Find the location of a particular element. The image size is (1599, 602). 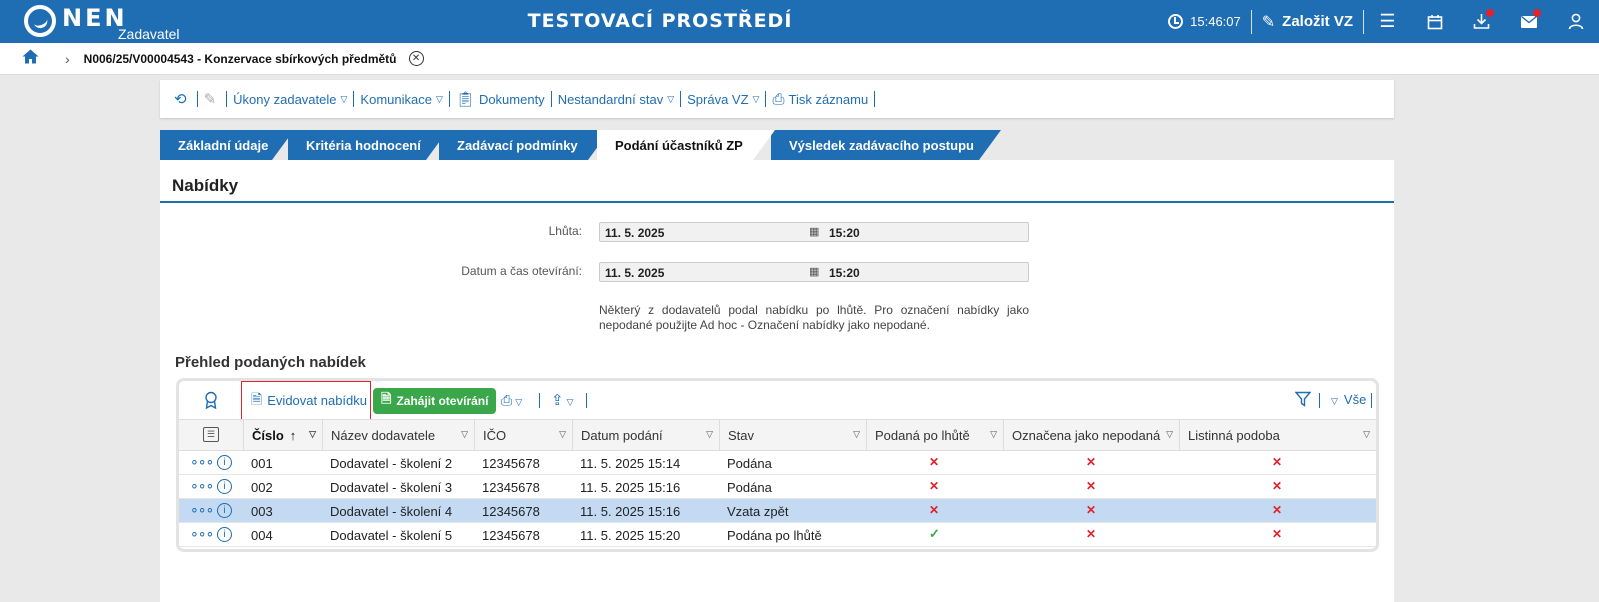

page-title: Nabídky is located at coordinates (205, 185).